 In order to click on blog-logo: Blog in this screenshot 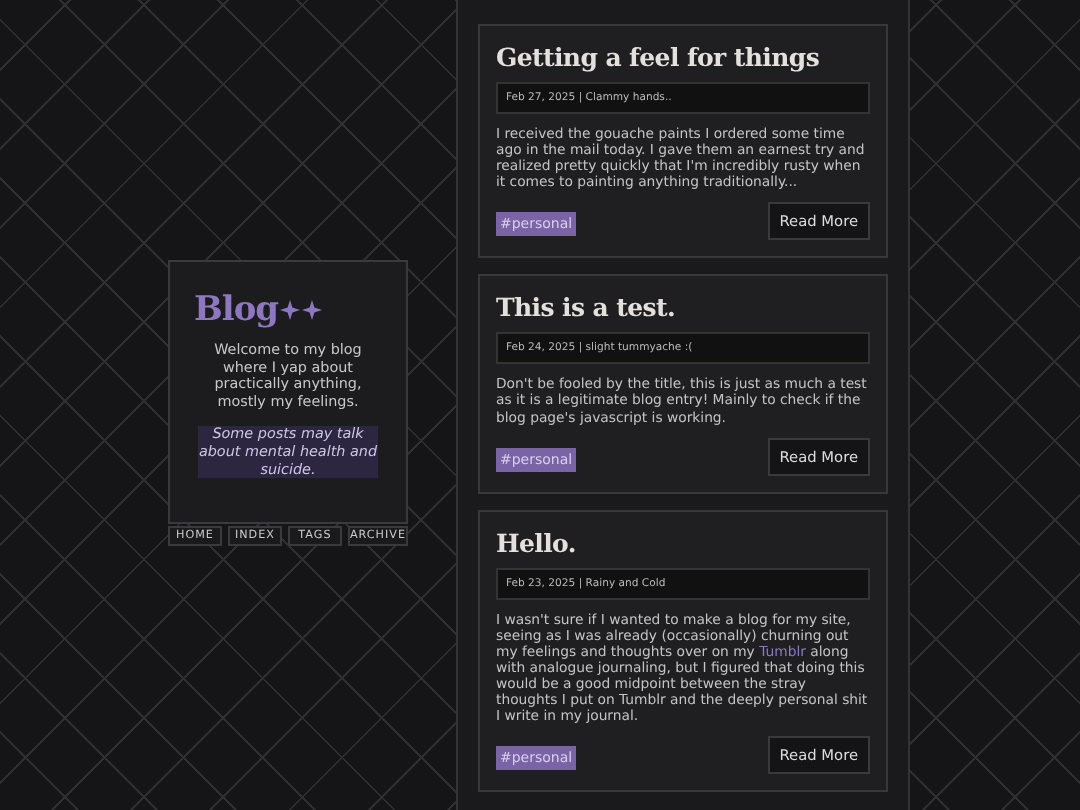, I will do `click(236, 310)`.